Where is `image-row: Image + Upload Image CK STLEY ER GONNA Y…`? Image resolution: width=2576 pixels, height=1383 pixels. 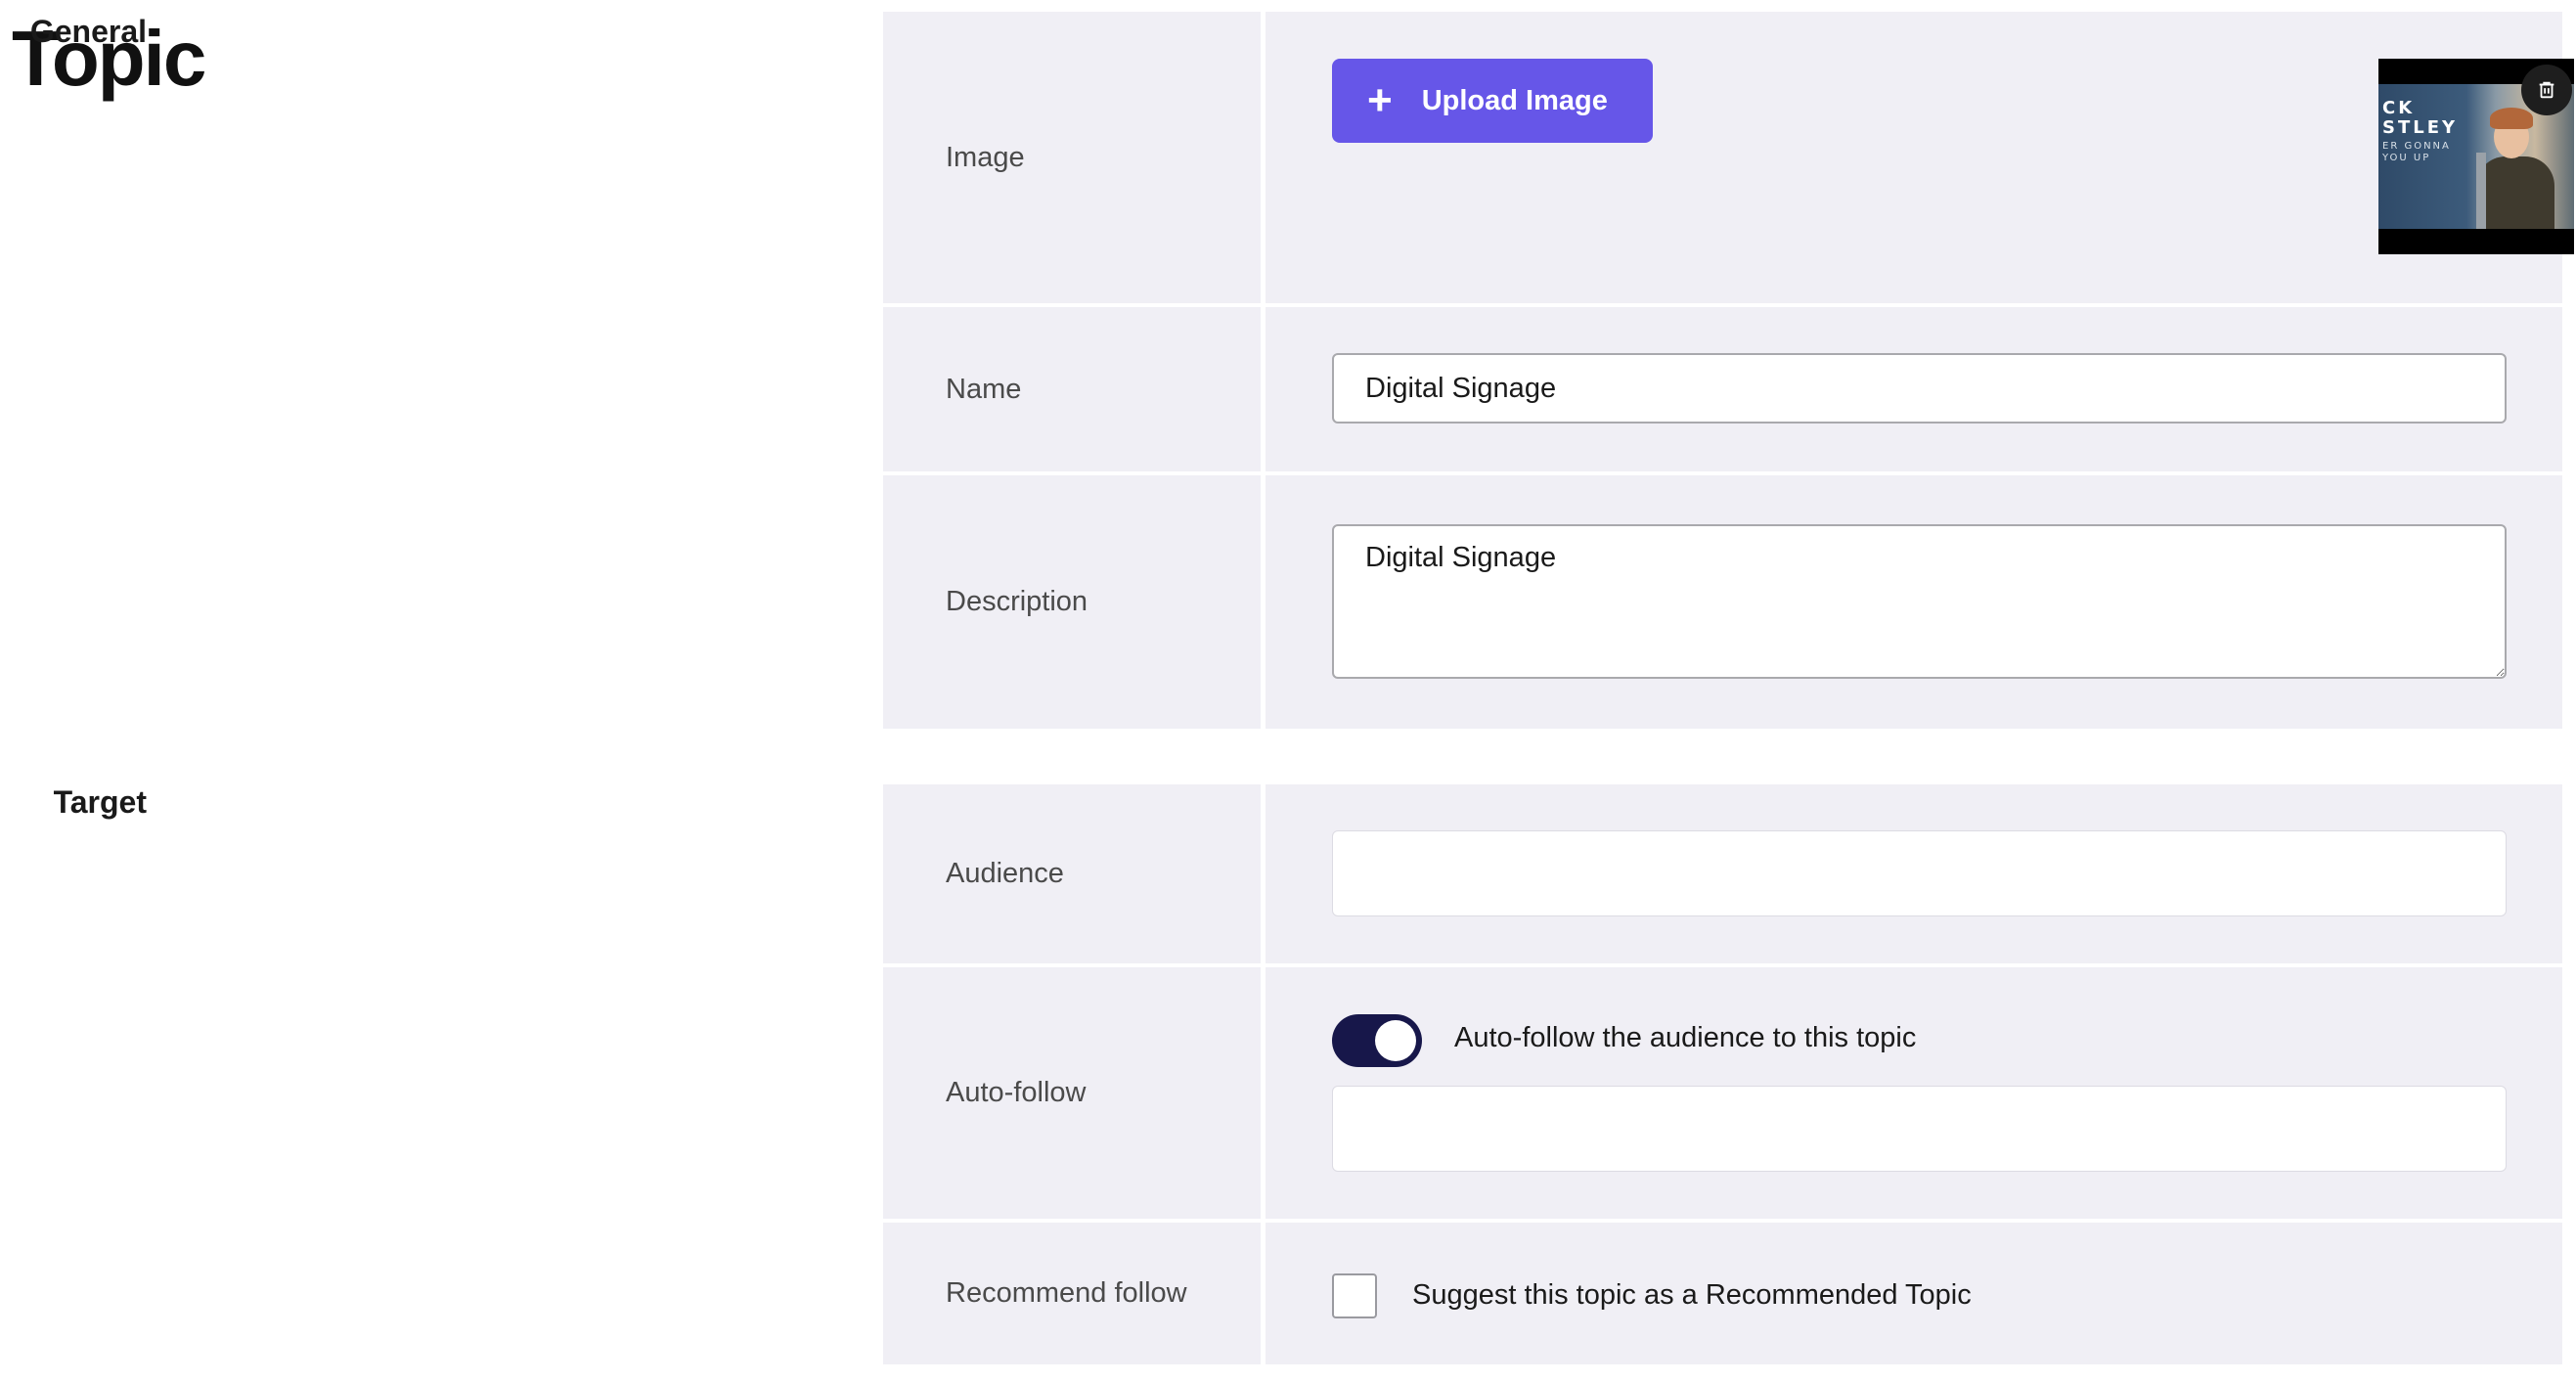
image-row: Image + Upload Image CK STLEY ER GONNA Y… is located at coordinates (1729, 157).